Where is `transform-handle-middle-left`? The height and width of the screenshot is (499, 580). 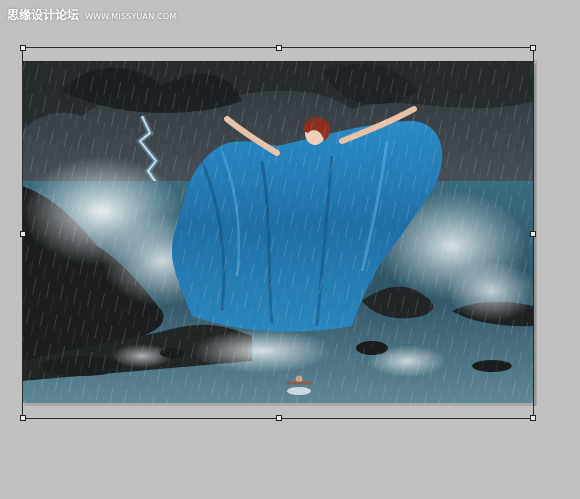
transform-handle-middle-left is located at coordinates (23, 234).